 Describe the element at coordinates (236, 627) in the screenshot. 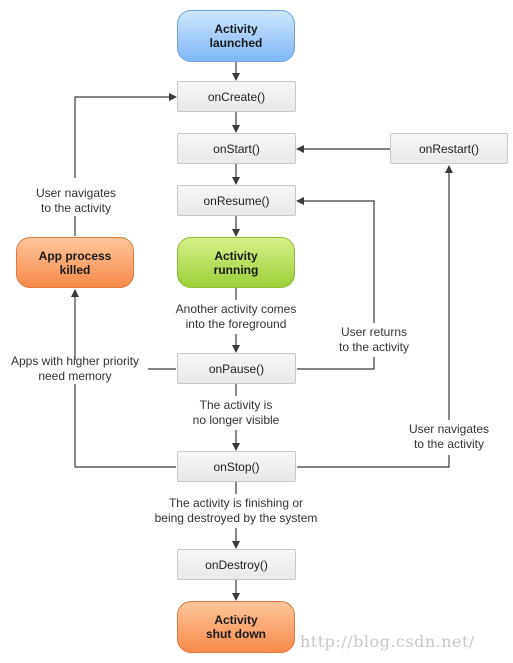

I see `node-activity-shut-down: Activity shut down` at that location.